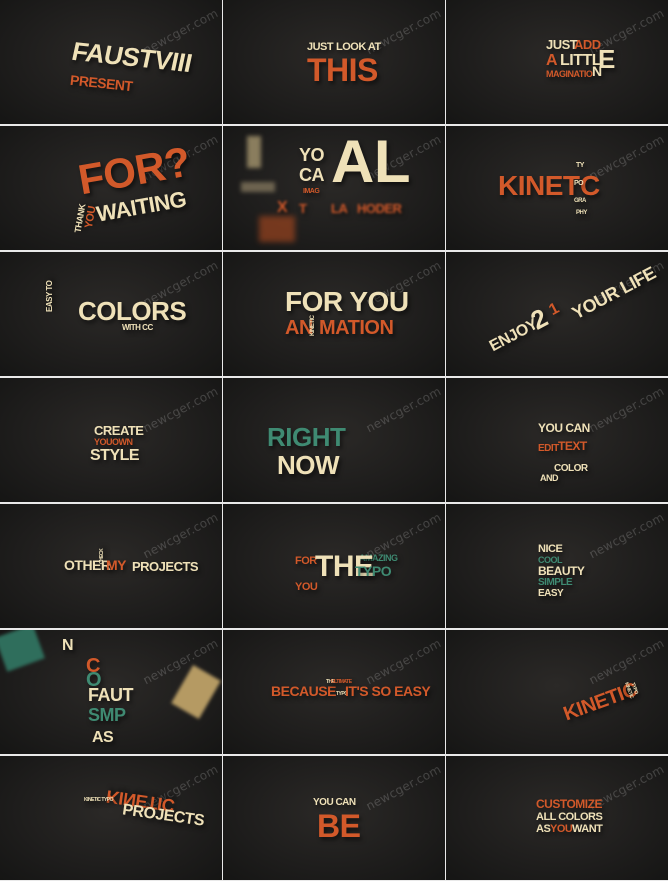 This screenshot has width=668, height=881. I want to click on tile-5-line: AL, so click(370, 161).